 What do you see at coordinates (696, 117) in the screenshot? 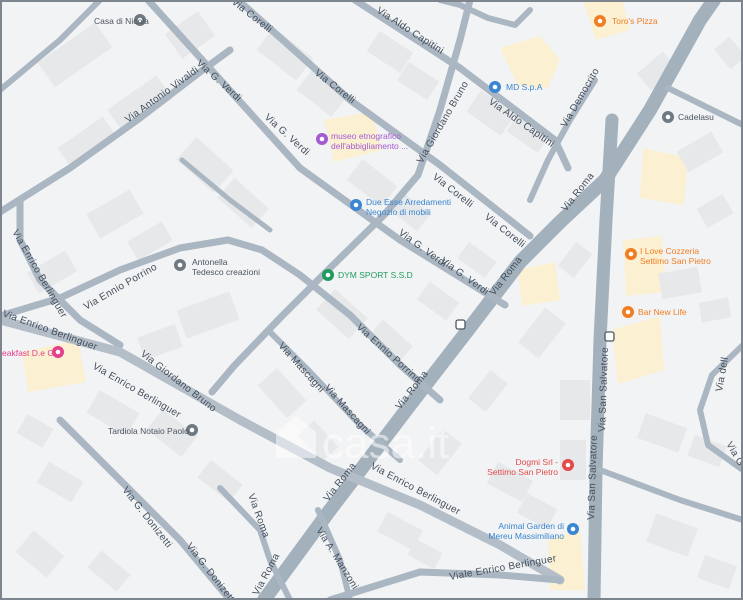
I see `poi-label: Cadelasu` at bounding box center [696, 117].